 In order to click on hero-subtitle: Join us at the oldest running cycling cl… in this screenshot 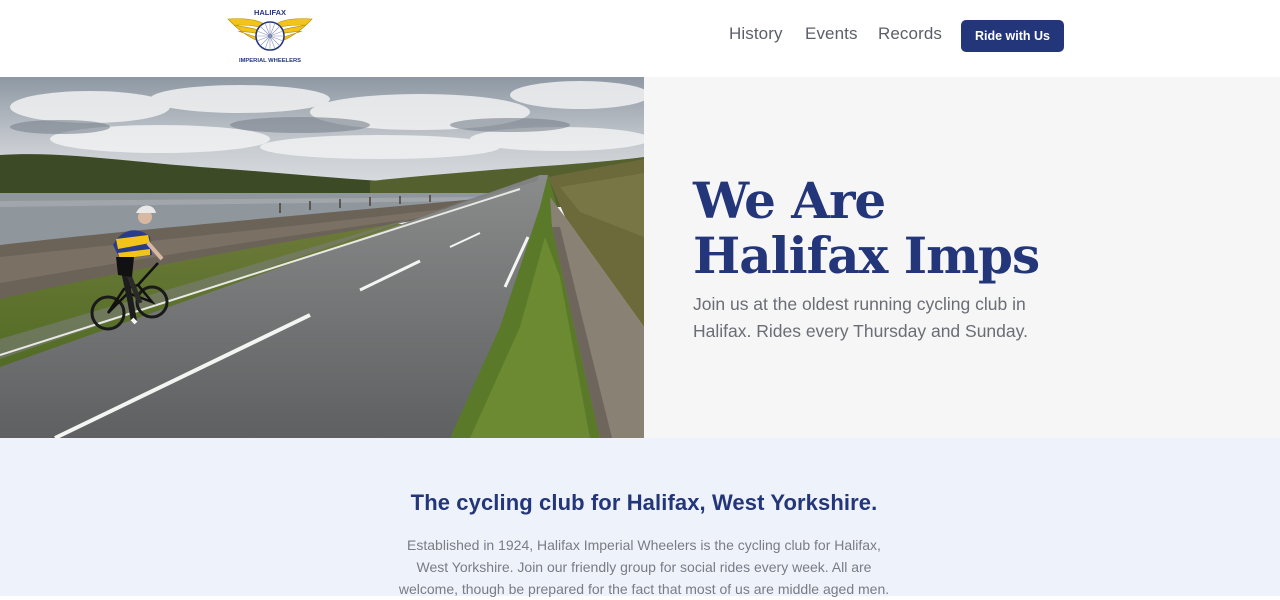, I will do `click(860, 317)`.